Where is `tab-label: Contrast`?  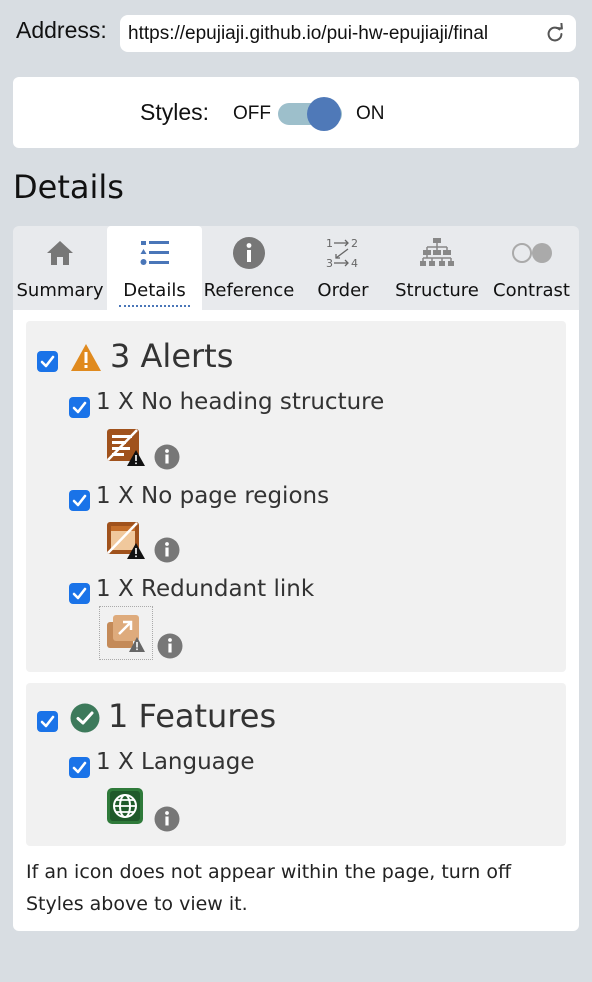
tab-label: Contrast is located at coordinates (531, 290).